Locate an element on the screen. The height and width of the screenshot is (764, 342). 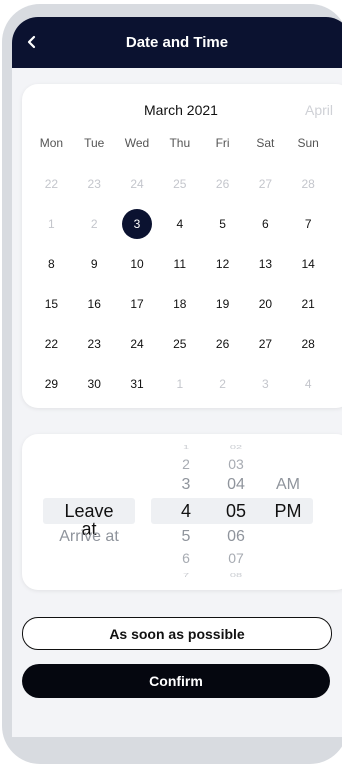
weekday-label: Sun is located at coordinates (308, 143).